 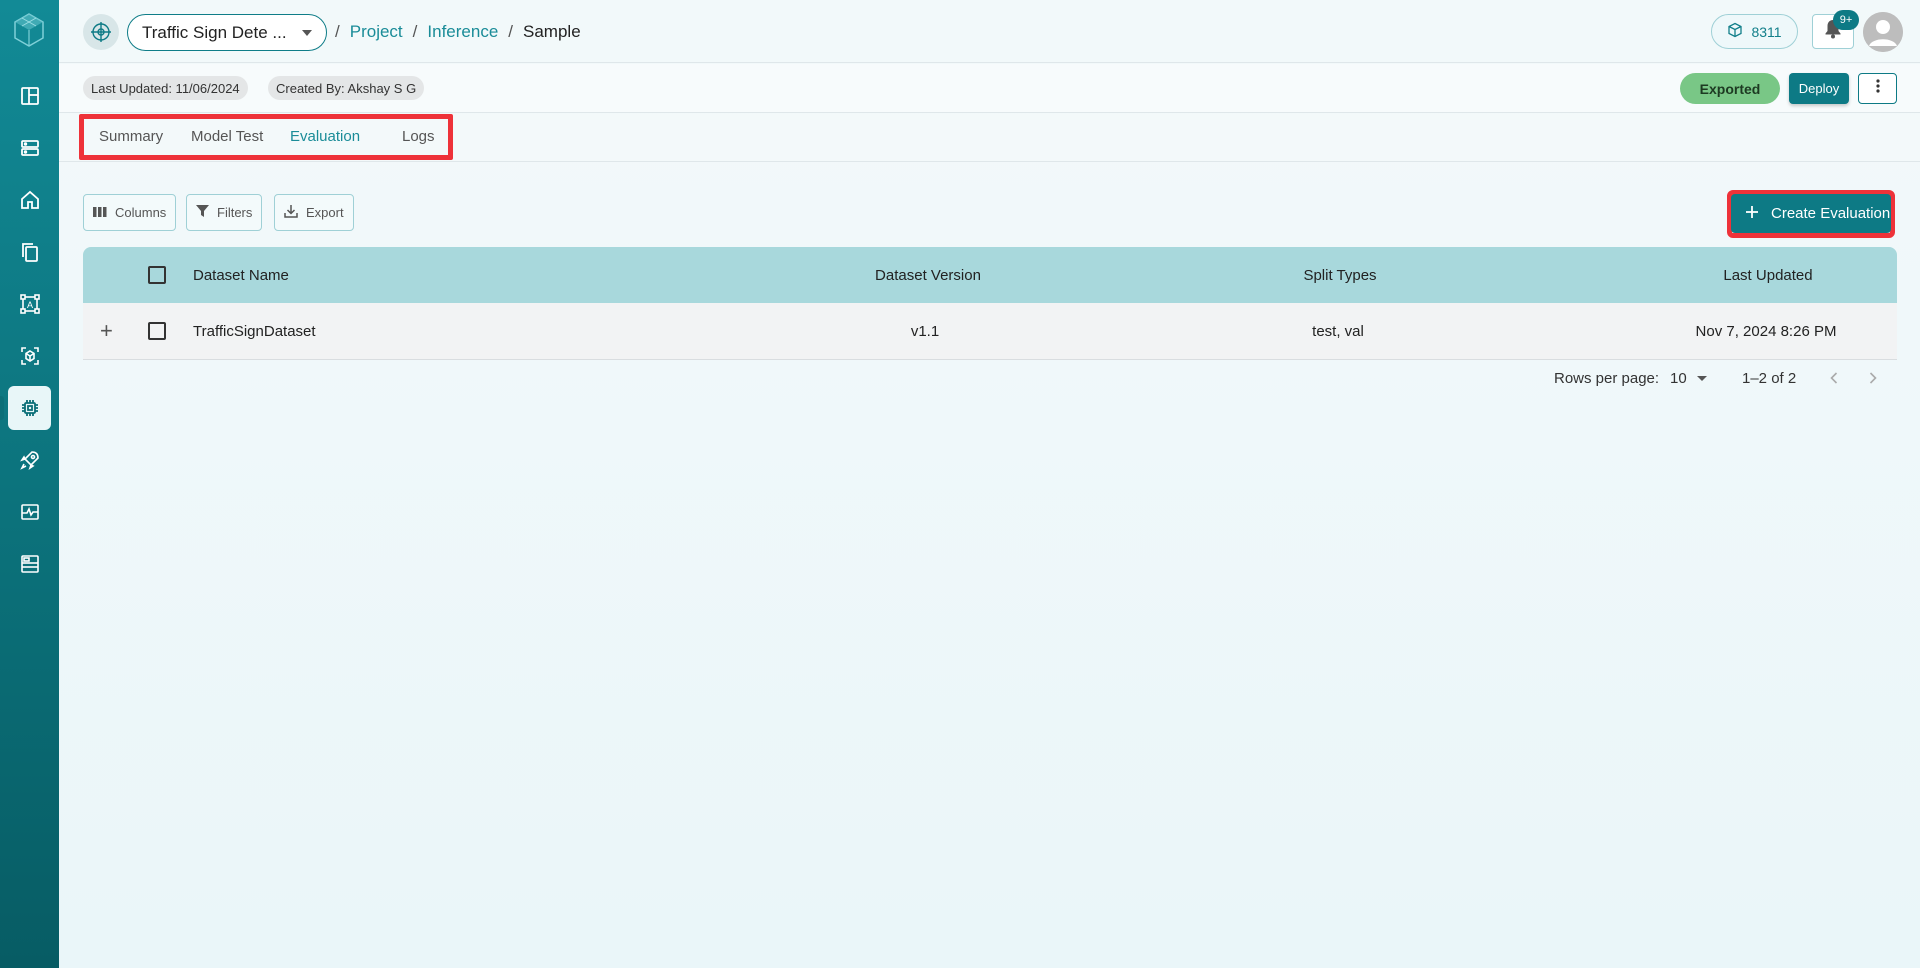 What do you see at coordinates (241, 275) in the screenshot?
I see `header-dataset-name: Dataset Name` at bounding box center [241, 275].